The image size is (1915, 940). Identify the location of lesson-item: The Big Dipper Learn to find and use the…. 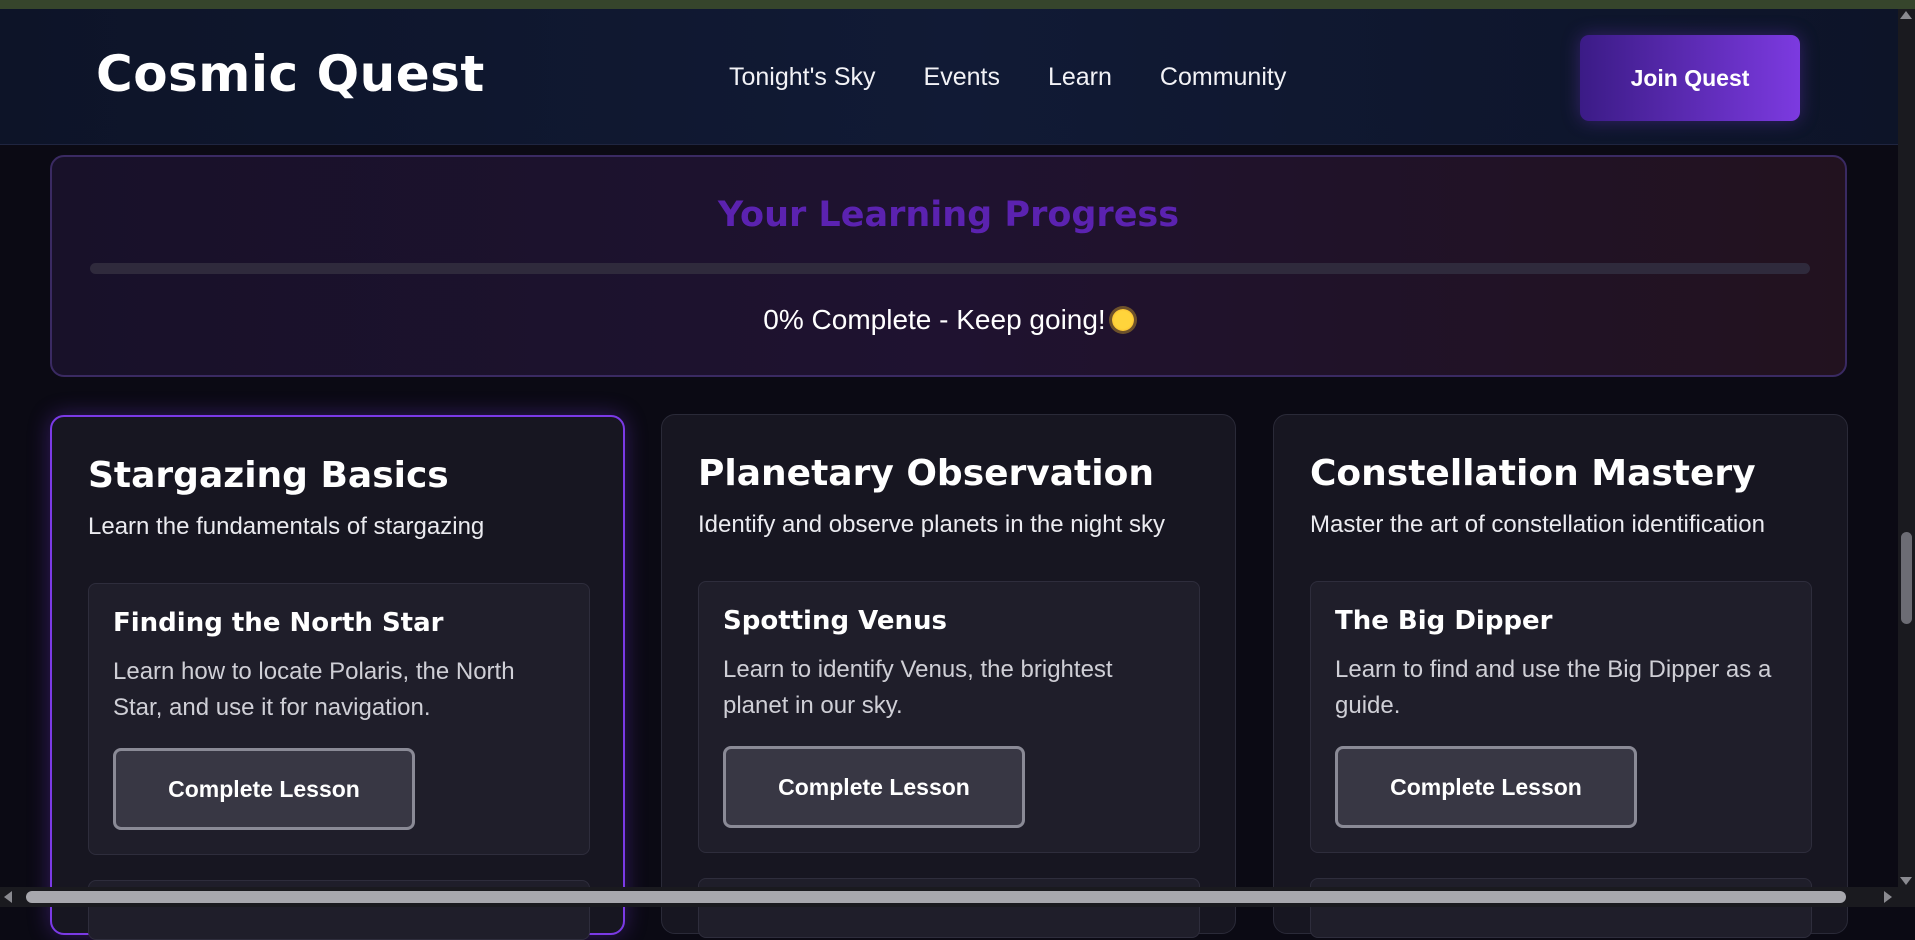
(1561, 717).